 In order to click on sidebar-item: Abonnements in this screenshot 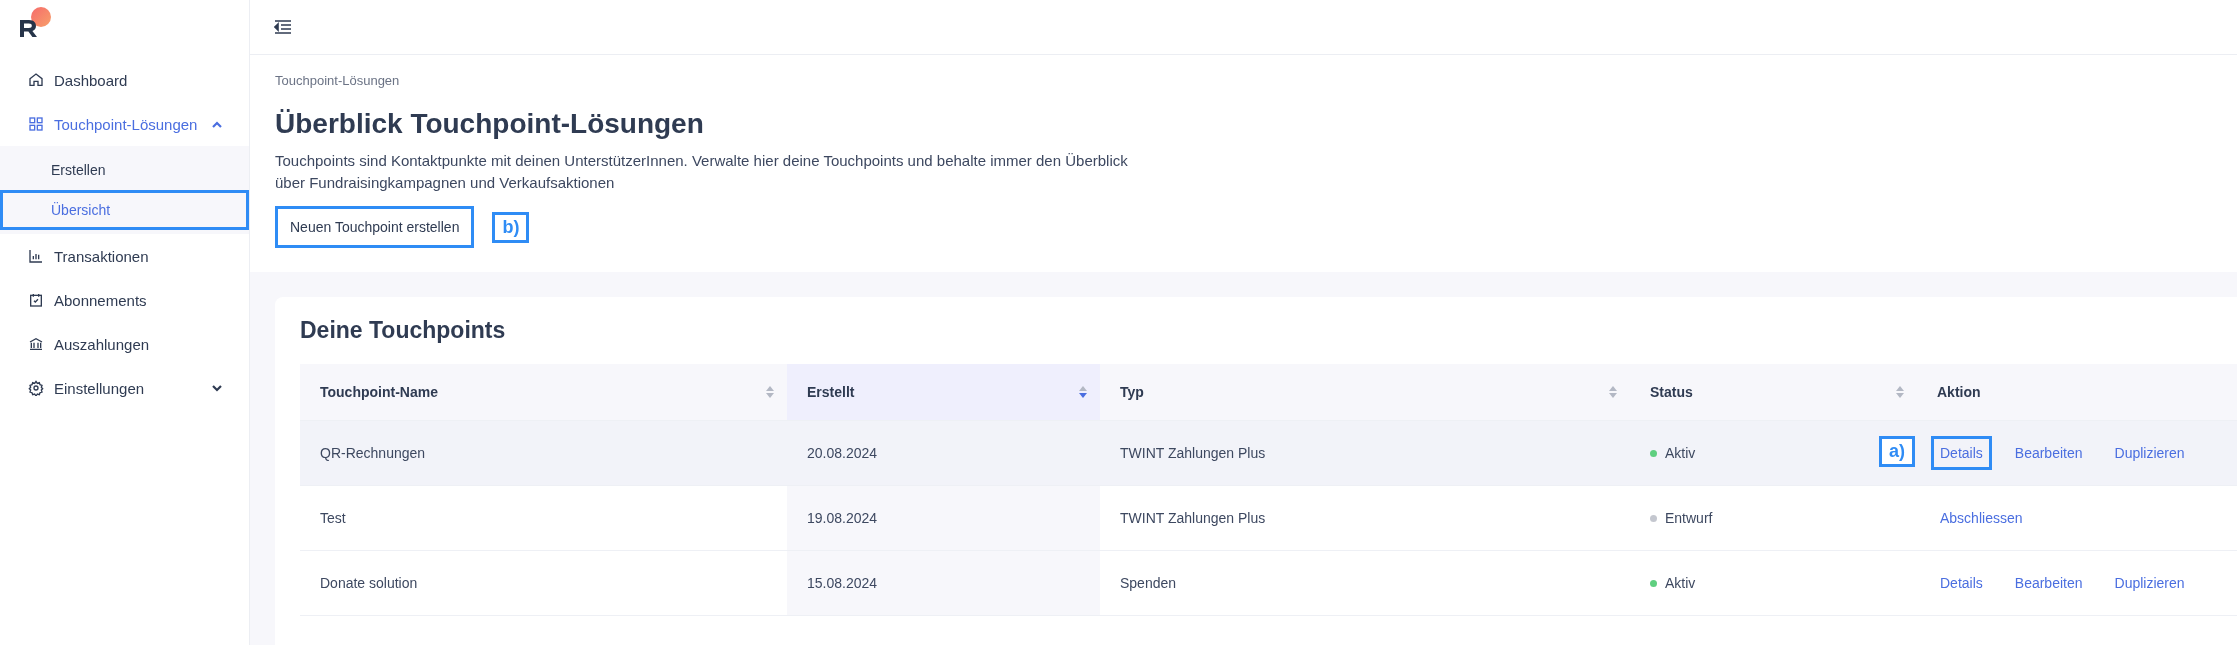, I will do `click(124, 300)`.